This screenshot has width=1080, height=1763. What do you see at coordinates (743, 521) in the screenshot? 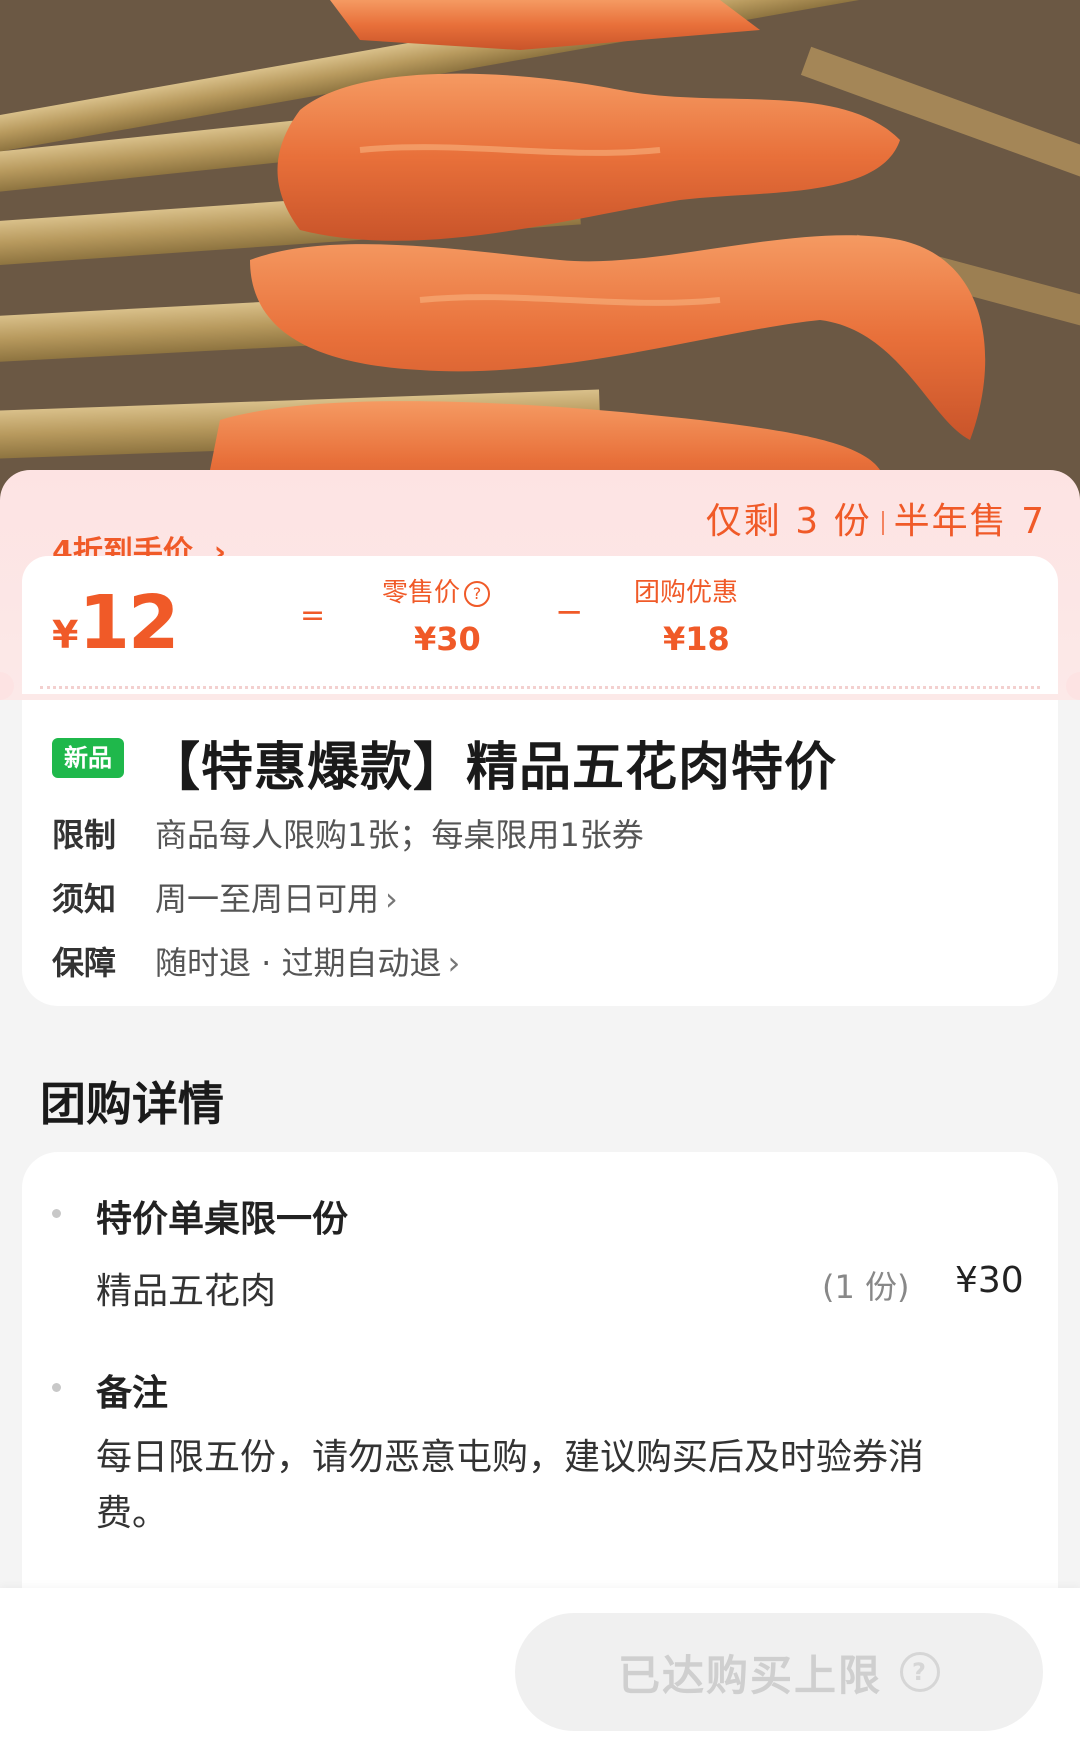
I see `stock-prefix: 仅剩` at bounding box center [743, 521].